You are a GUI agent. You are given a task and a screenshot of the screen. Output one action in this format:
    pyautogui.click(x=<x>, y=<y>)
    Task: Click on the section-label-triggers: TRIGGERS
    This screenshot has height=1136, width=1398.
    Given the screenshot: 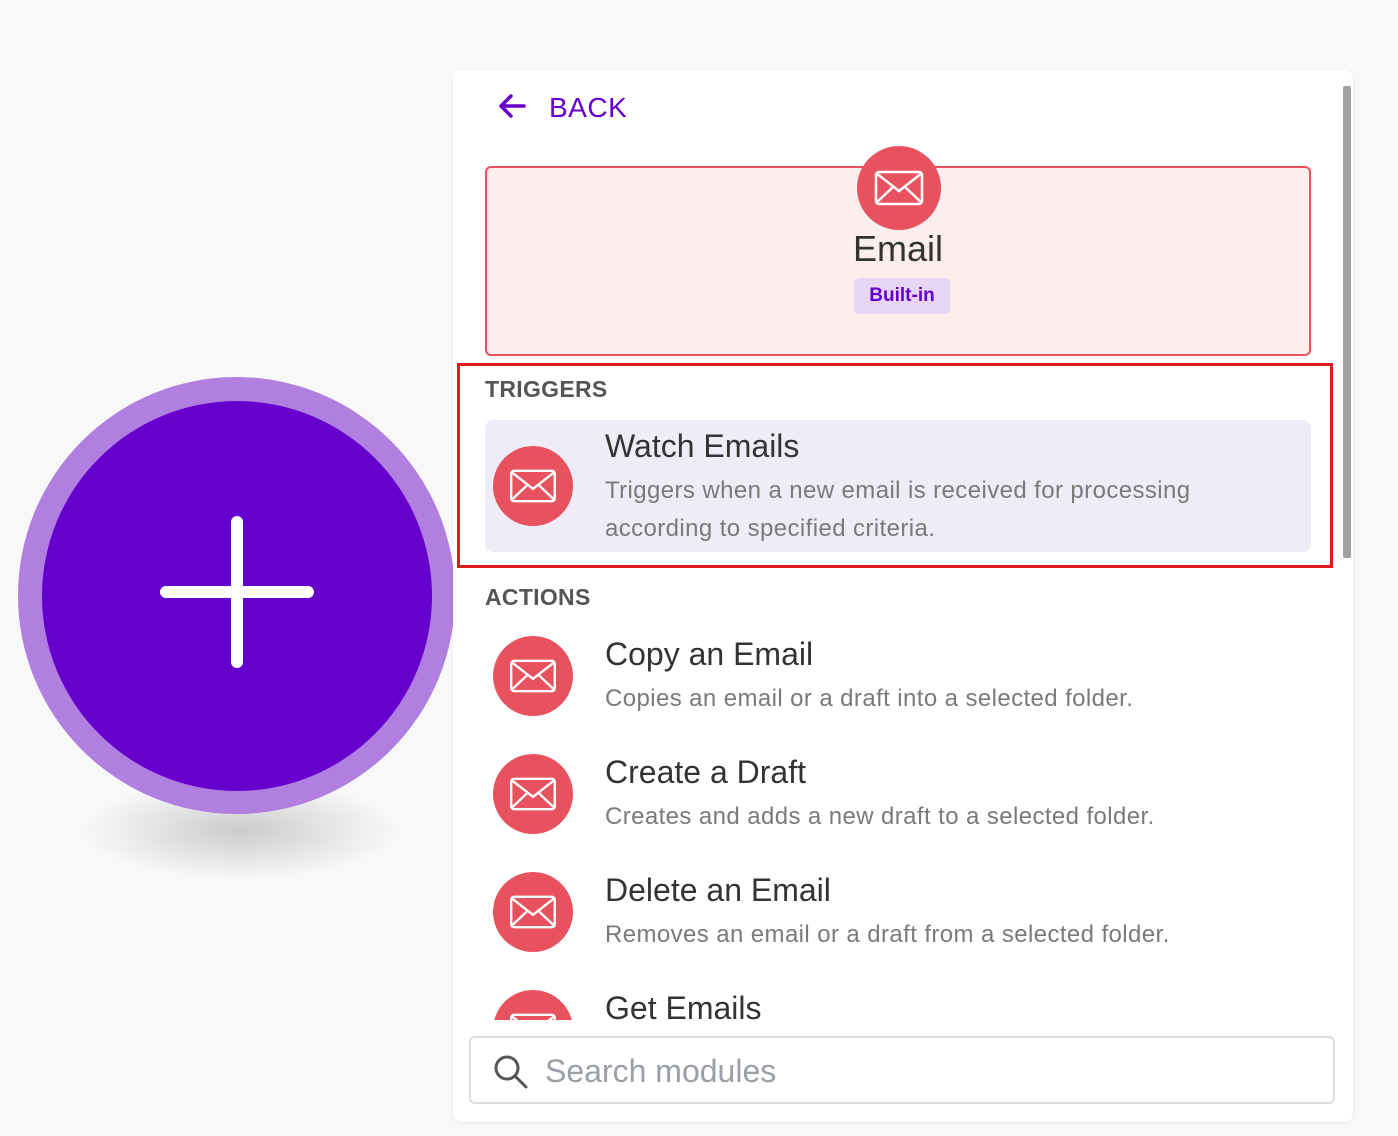 What is the action you would take?
    pyautogui.click(x=546, y=389)
    